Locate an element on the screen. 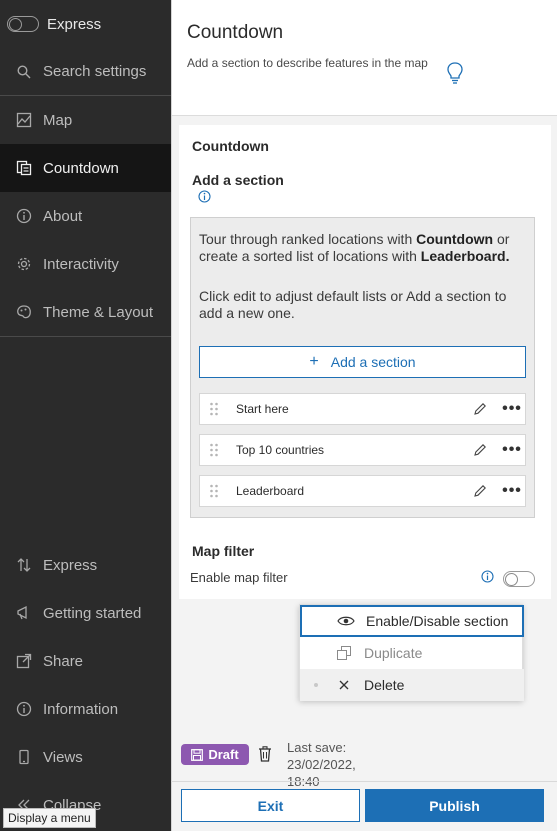 This screenshot has height=831, width=557. last-save: Last save: 23/02/2022, 18:40 is located at coordinates (321, 764).